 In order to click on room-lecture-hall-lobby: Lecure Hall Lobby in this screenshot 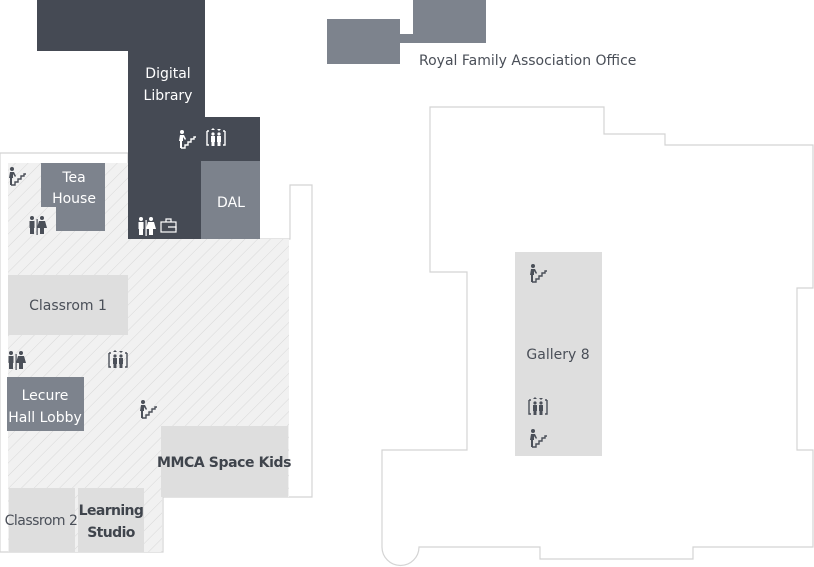, I will do `click(45, 404)`.